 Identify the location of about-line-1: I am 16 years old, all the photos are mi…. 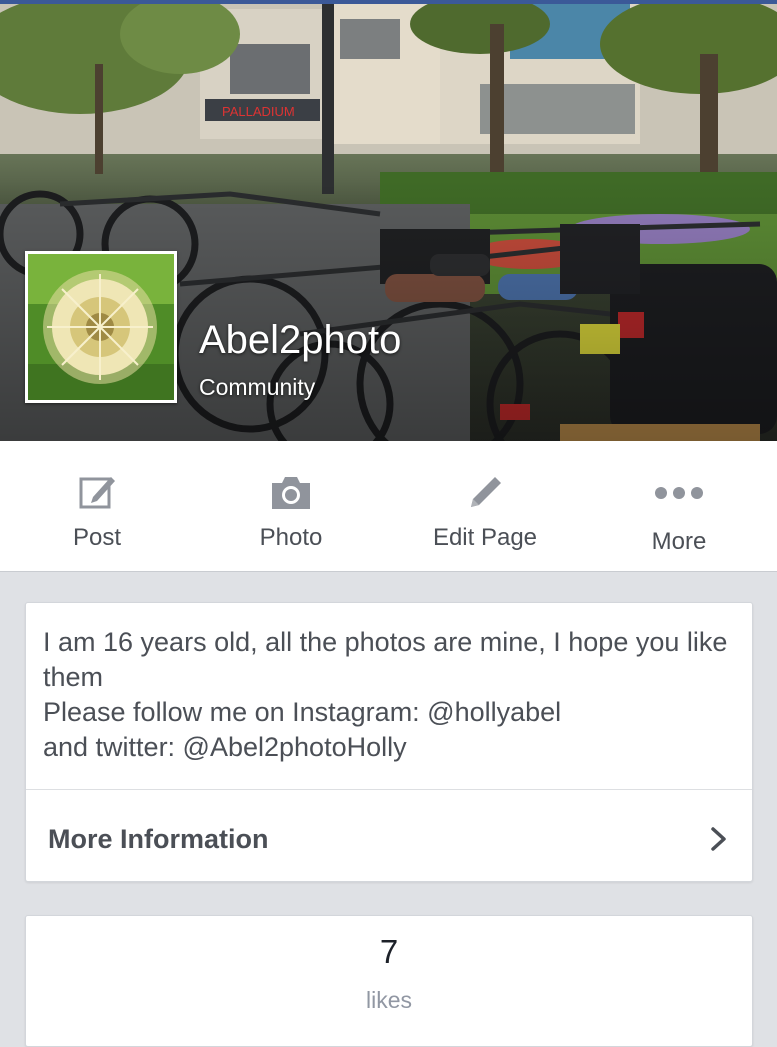
(385, 659).